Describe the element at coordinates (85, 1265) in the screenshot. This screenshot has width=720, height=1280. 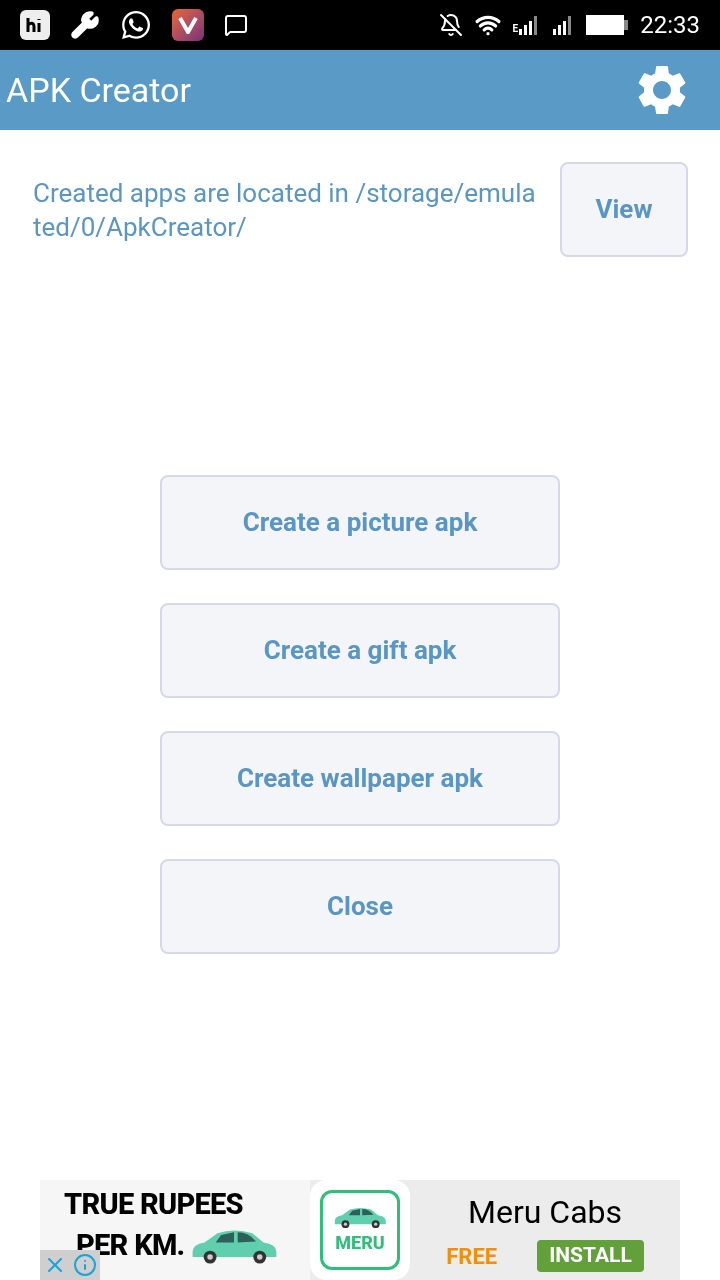
I see `info-icon` at that location.